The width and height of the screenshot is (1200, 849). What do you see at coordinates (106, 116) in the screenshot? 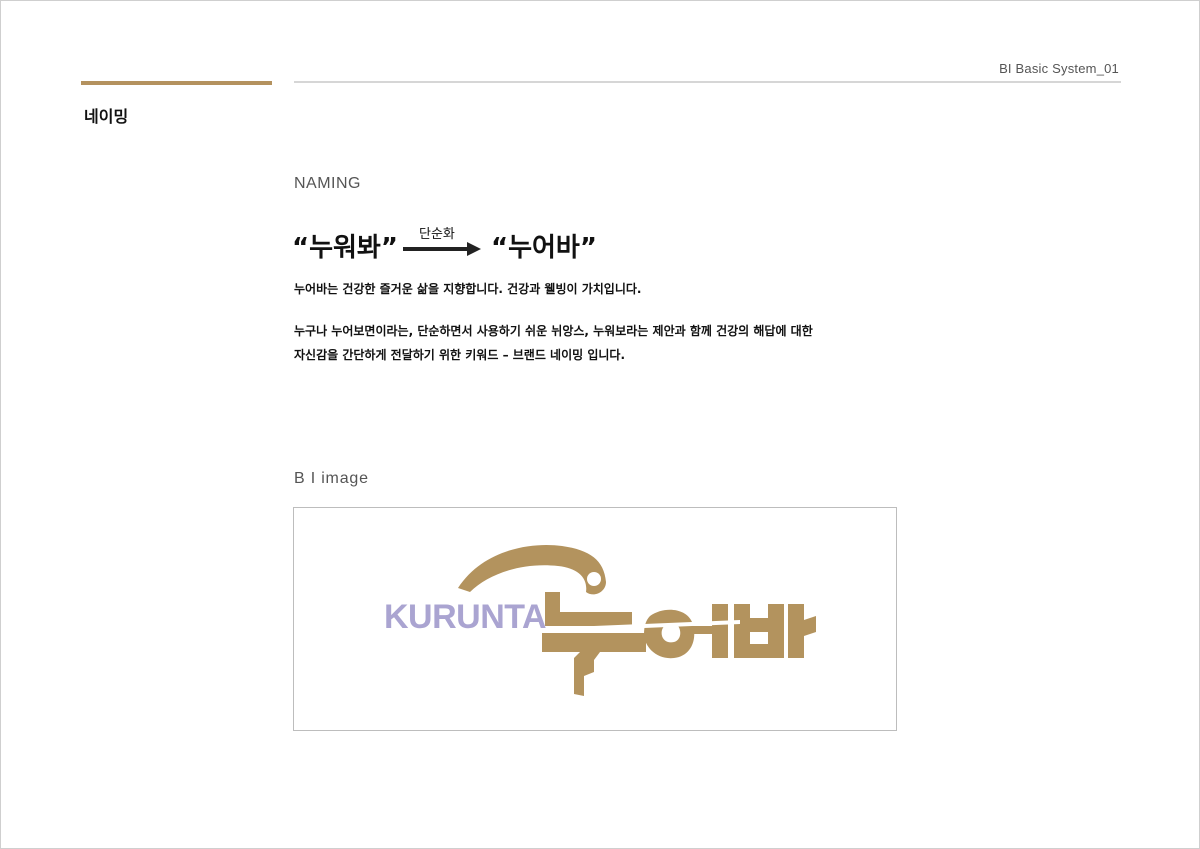
I see `section-title: 네이밍` at bounding box center [106, 116].